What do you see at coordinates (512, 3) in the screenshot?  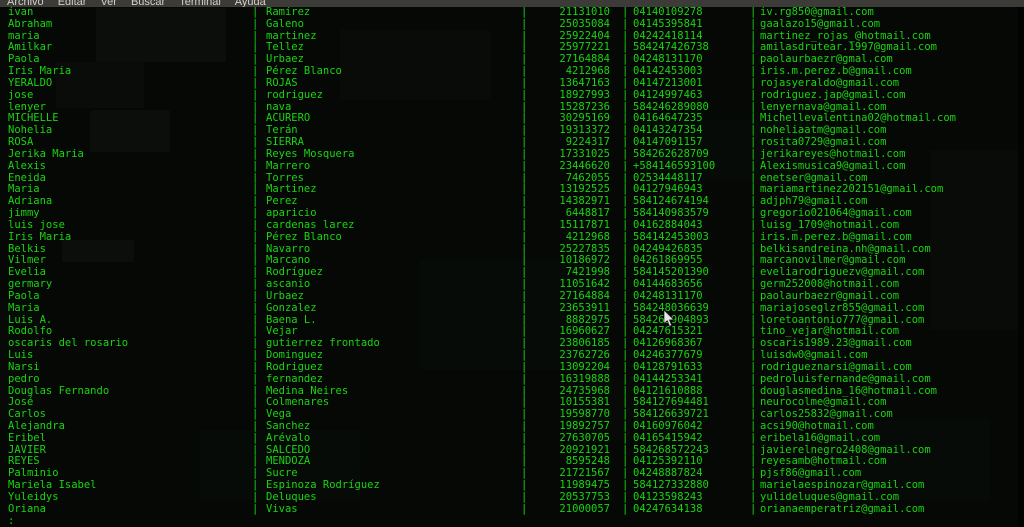 I see `menu-bar: Archivo Editar Ver Buscar Terminal Ayuda` at bounding box center [512, 3].